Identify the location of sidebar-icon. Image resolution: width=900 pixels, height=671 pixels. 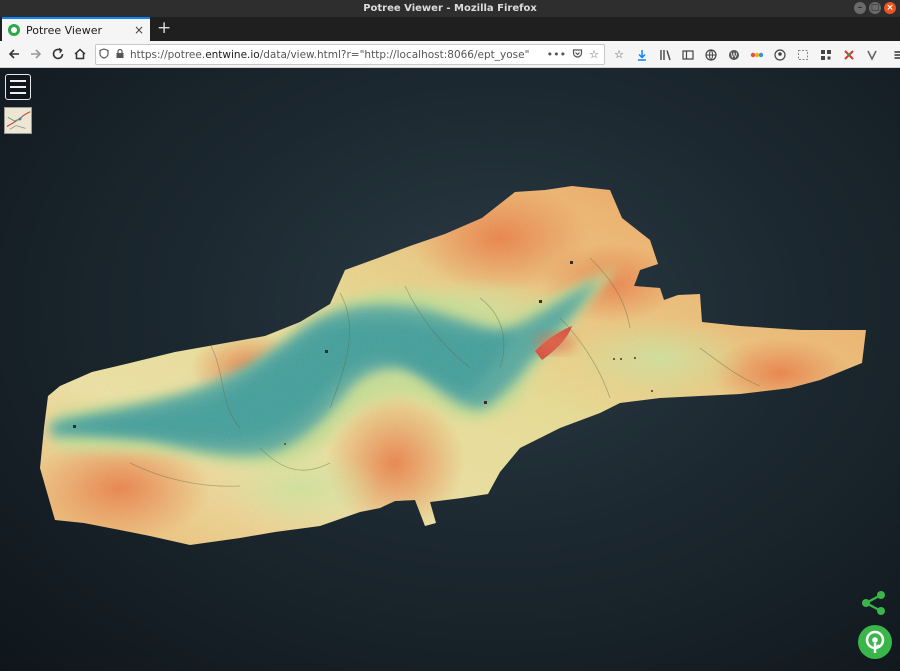
(688, 55).